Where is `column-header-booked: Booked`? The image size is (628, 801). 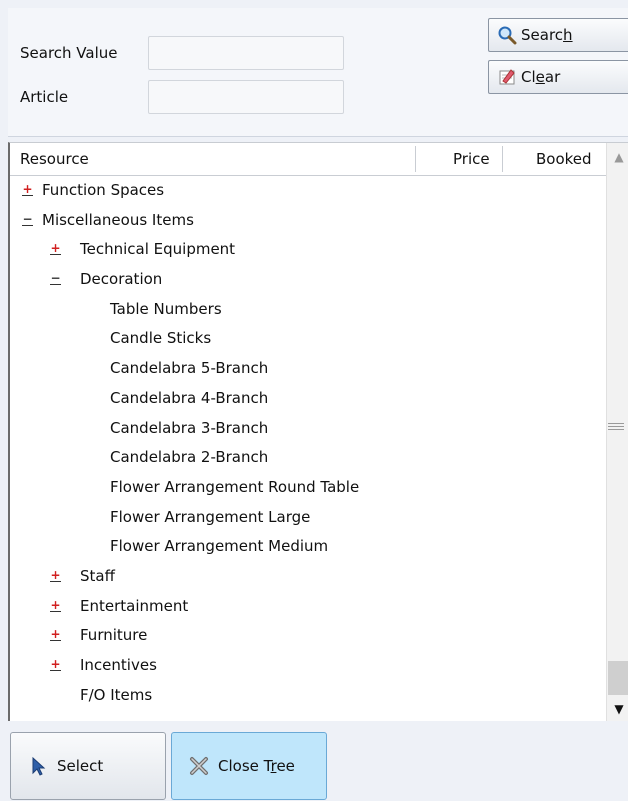
column-header-booked: Booked is located at coordinates (564, 159).